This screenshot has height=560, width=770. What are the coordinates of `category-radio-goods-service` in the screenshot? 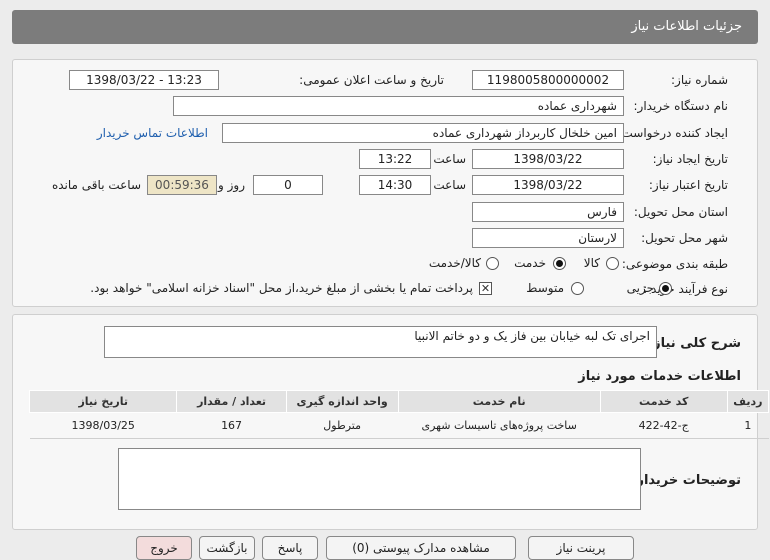 It's located at (492, 263).